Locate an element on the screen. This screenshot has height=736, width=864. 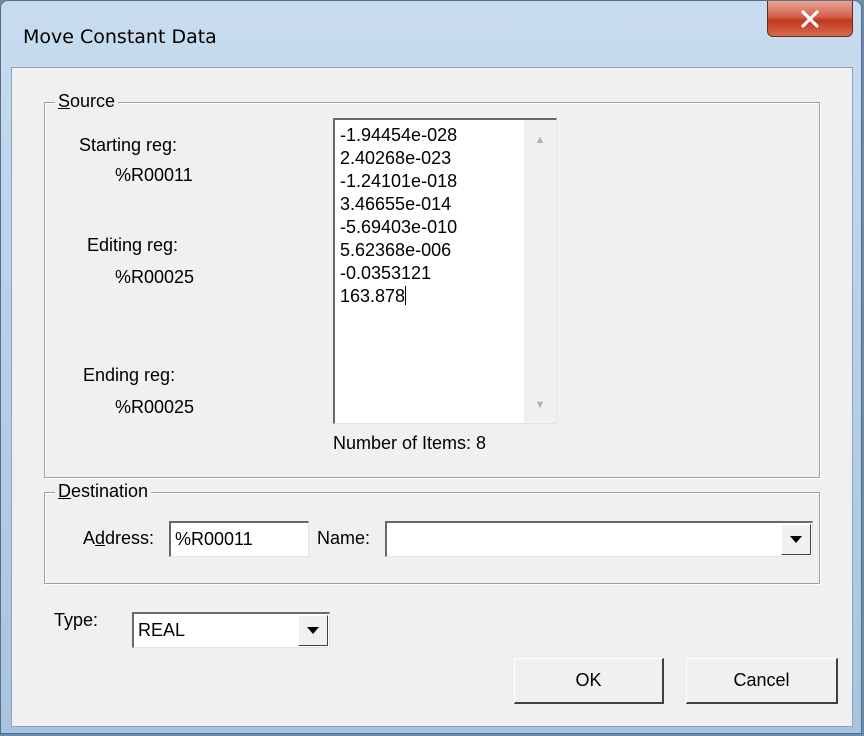
list-item: -1.94454e-028 is located at coordinates (398, 135).